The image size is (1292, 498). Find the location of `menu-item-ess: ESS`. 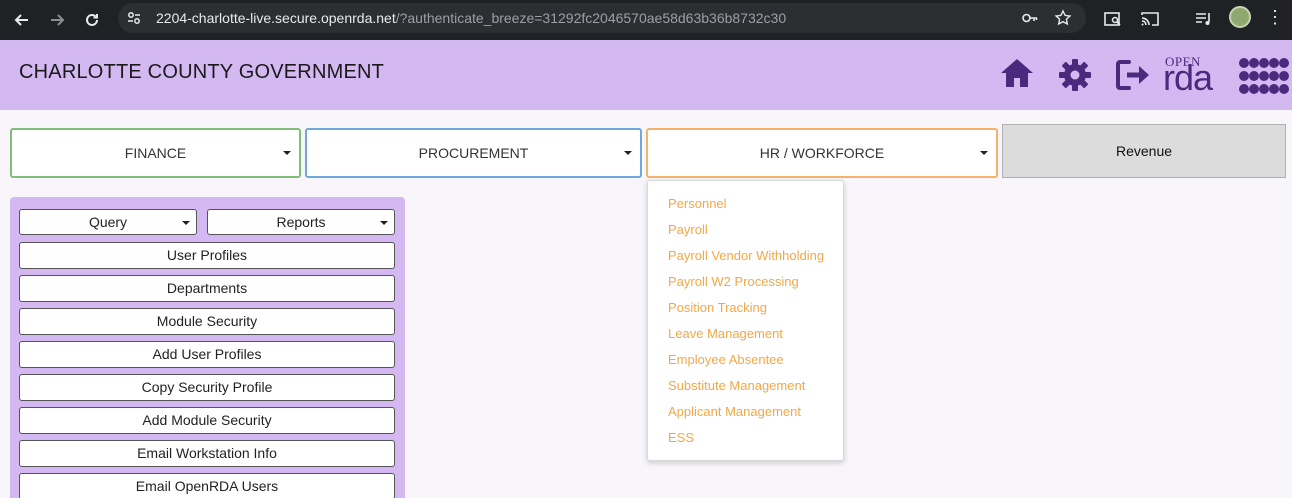

menu-item-ess: ESS is located at coordinates (681, 437).